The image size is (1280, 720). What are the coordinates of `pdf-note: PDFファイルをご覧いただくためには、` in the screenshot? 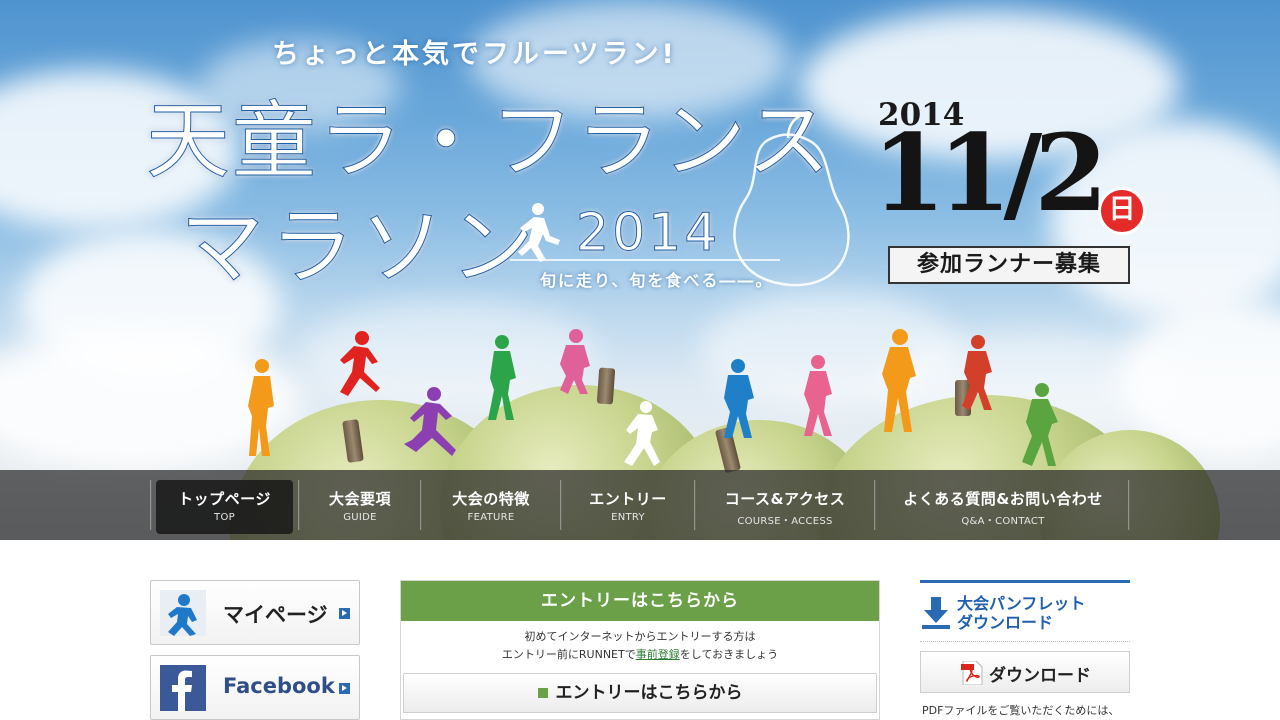 It's located at (1021, 710).